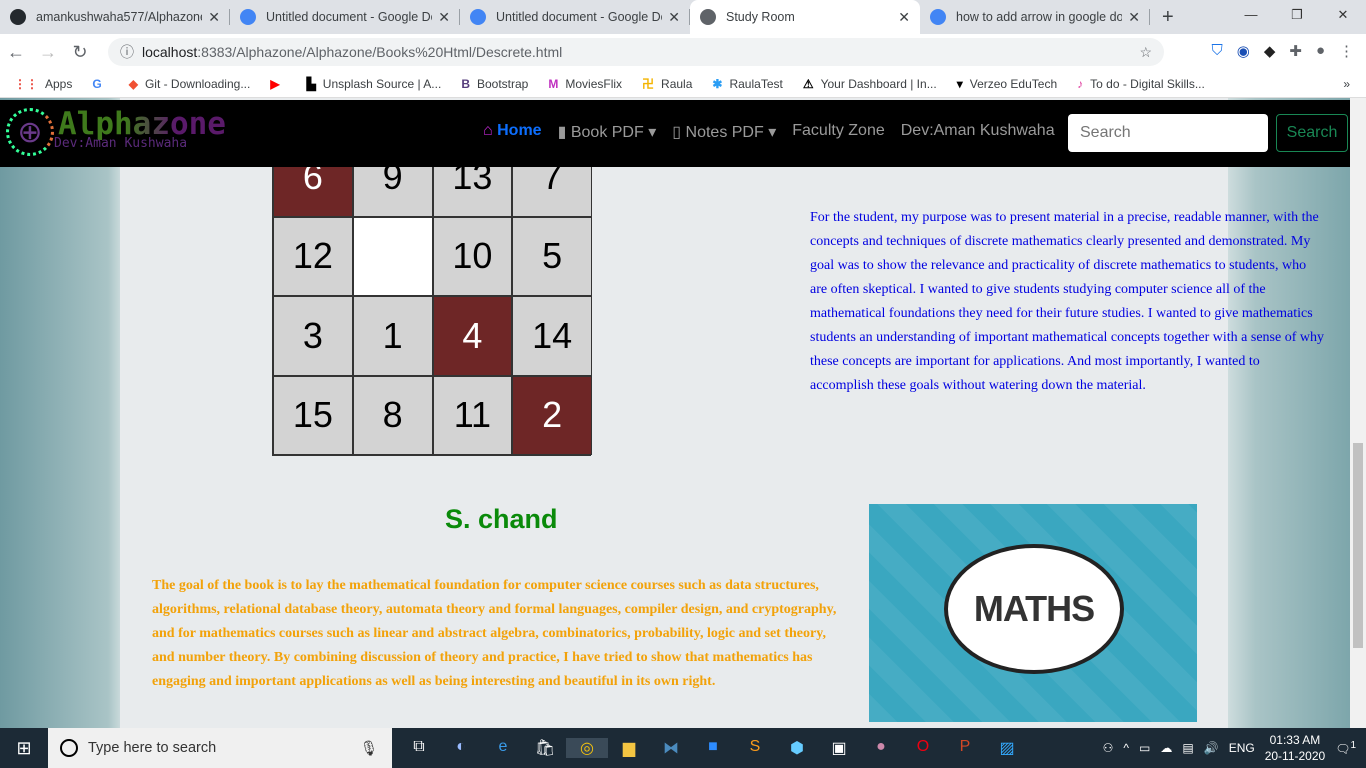 Image resolution: width=1366 pixels, height=768 pixels. Describe the element at coordinates (48, 52) in the screenshot. I see `forward-button: →` at that location.